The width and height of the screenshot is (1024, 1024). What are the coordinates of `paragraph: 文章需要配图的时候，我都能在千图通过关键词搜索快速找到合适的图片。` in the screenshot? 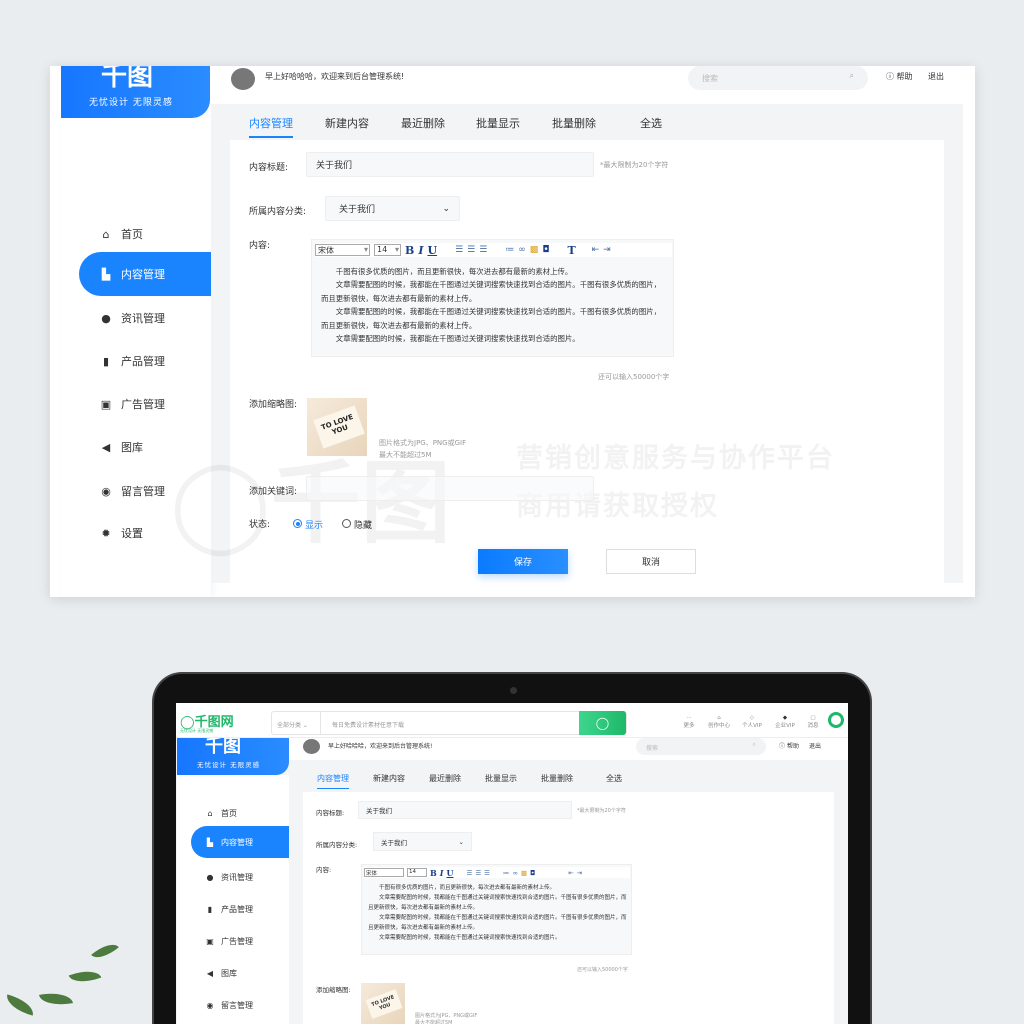 It's located at (457, 339).